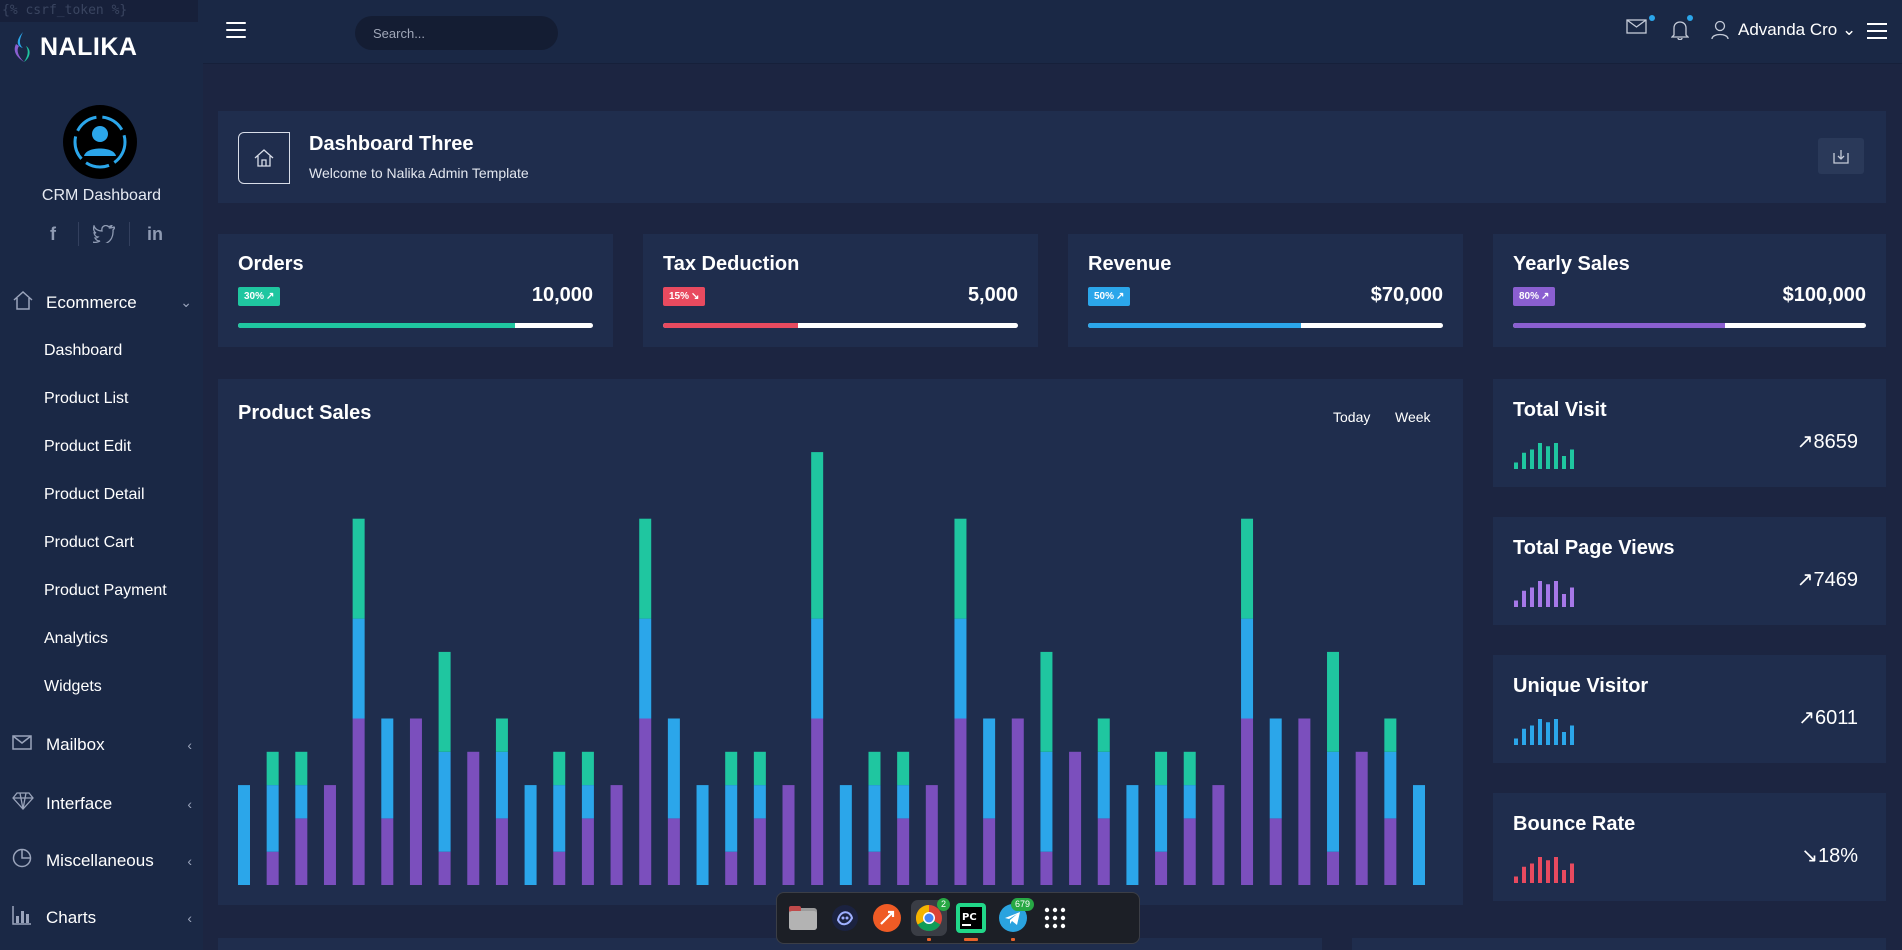 Image resolution: width=1902 pixels, height=950 pixels. What do you see at coordinates (87, 447) in the screenshot?
I see `nav-item-product-edit: Product Edit` at bounding box center [87, 447].